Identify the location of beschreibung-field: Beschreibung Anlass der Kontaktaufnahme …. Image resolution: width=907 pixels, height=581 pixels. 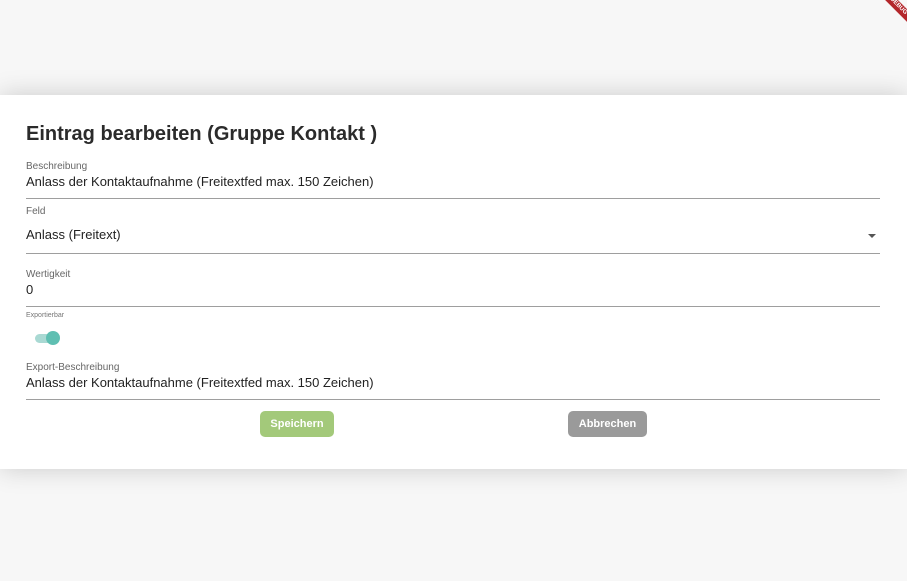
(453, 180).